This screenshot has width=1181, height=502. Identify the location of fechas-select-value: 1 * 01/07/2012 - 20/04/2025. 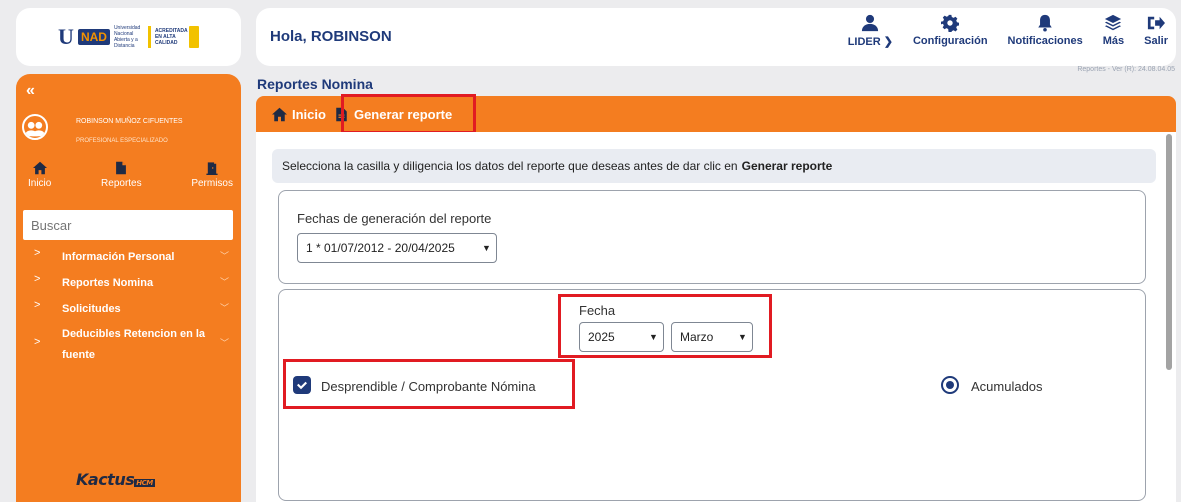
(380, 248).